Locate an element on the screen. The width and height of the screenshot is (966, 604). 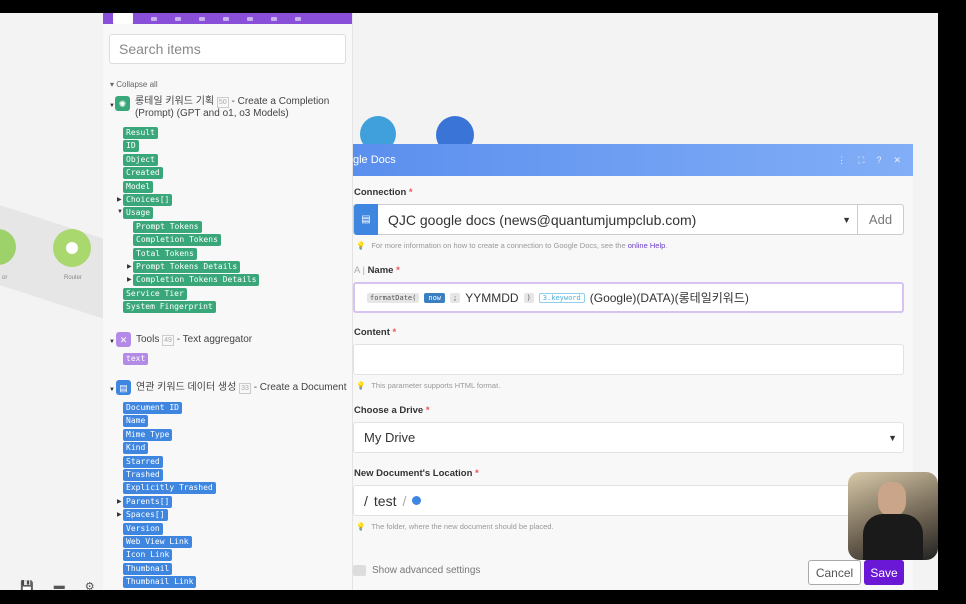
tools-items: text is located at coordinates (136, 359).